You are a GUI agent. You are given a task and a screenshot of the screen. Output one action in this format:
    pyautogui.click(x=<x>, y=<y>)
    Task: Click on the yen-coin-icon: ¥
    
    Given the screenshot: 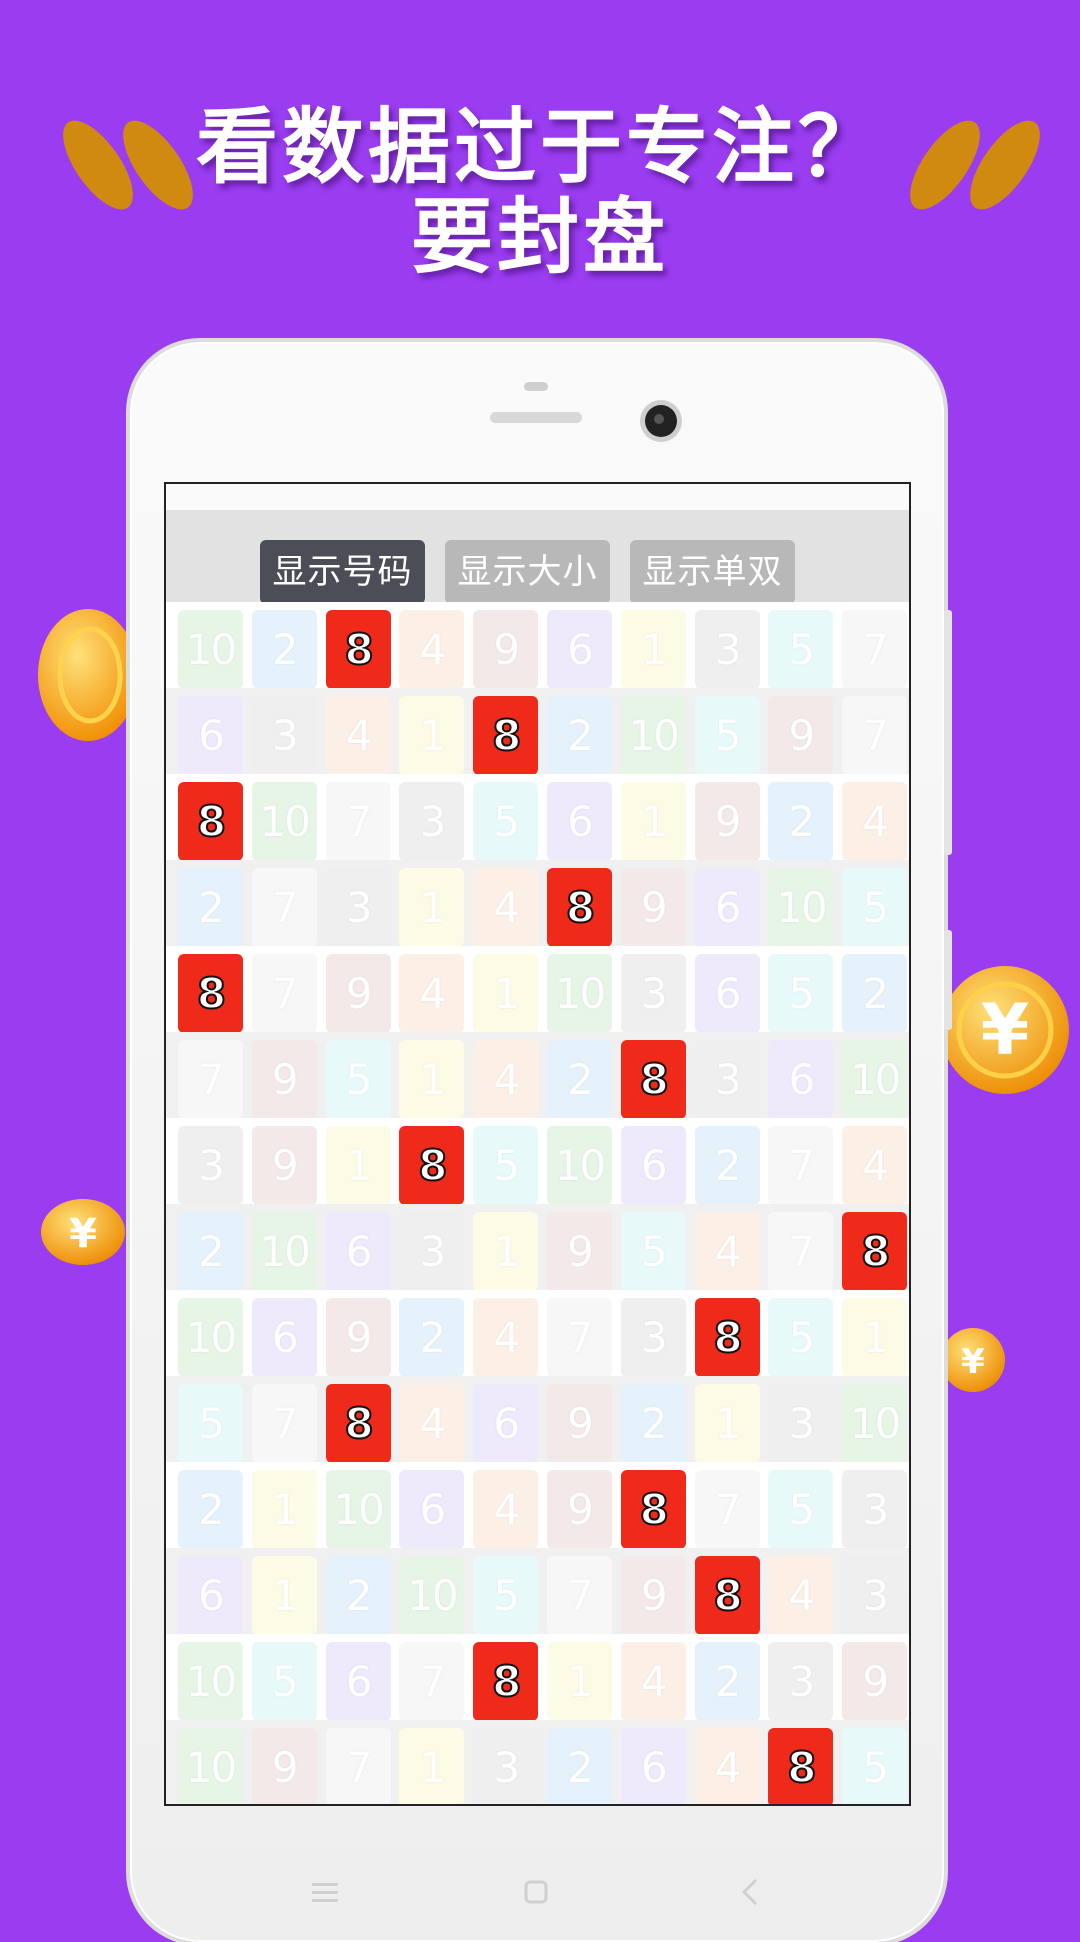 What is the action you would take?
    pyautogui.click(x=973, y=1360)
    